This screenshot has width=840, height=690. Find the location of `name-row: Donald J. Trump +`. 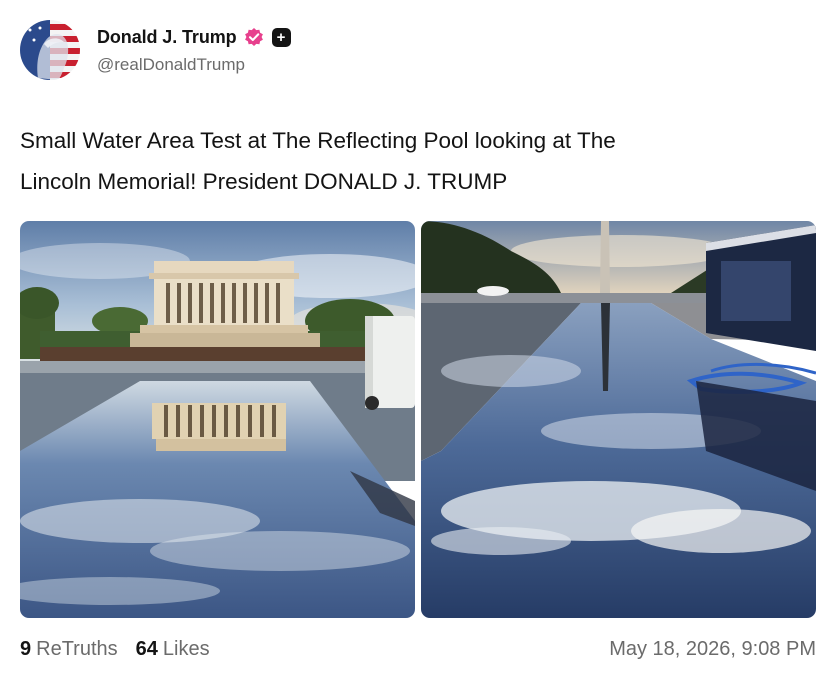

name-row: Donald J. Trump + is located at coordinates (194, 37).